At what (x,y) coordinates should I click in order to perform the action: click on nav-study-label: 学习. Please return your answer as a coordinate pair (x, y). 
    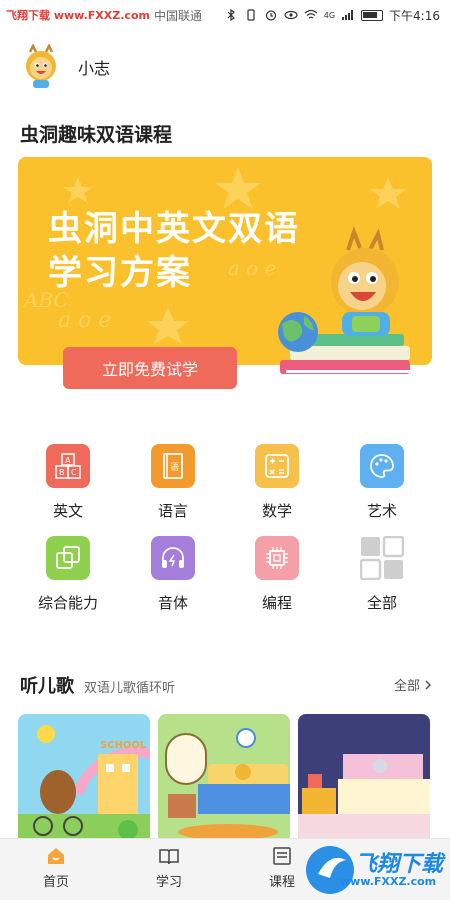
    Looking at the image, I should click on (168, 882).